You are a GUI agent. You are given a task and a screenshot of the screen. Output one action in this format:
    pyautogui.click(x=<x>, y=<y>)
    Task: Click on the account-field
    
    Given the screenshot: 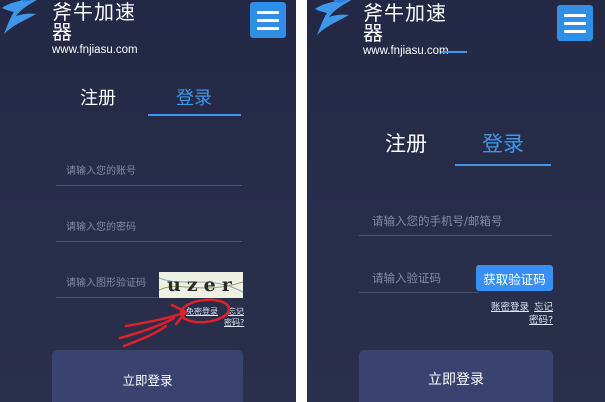 What is the action you would take?
    pyautogui.click(x=149, y=172)
    